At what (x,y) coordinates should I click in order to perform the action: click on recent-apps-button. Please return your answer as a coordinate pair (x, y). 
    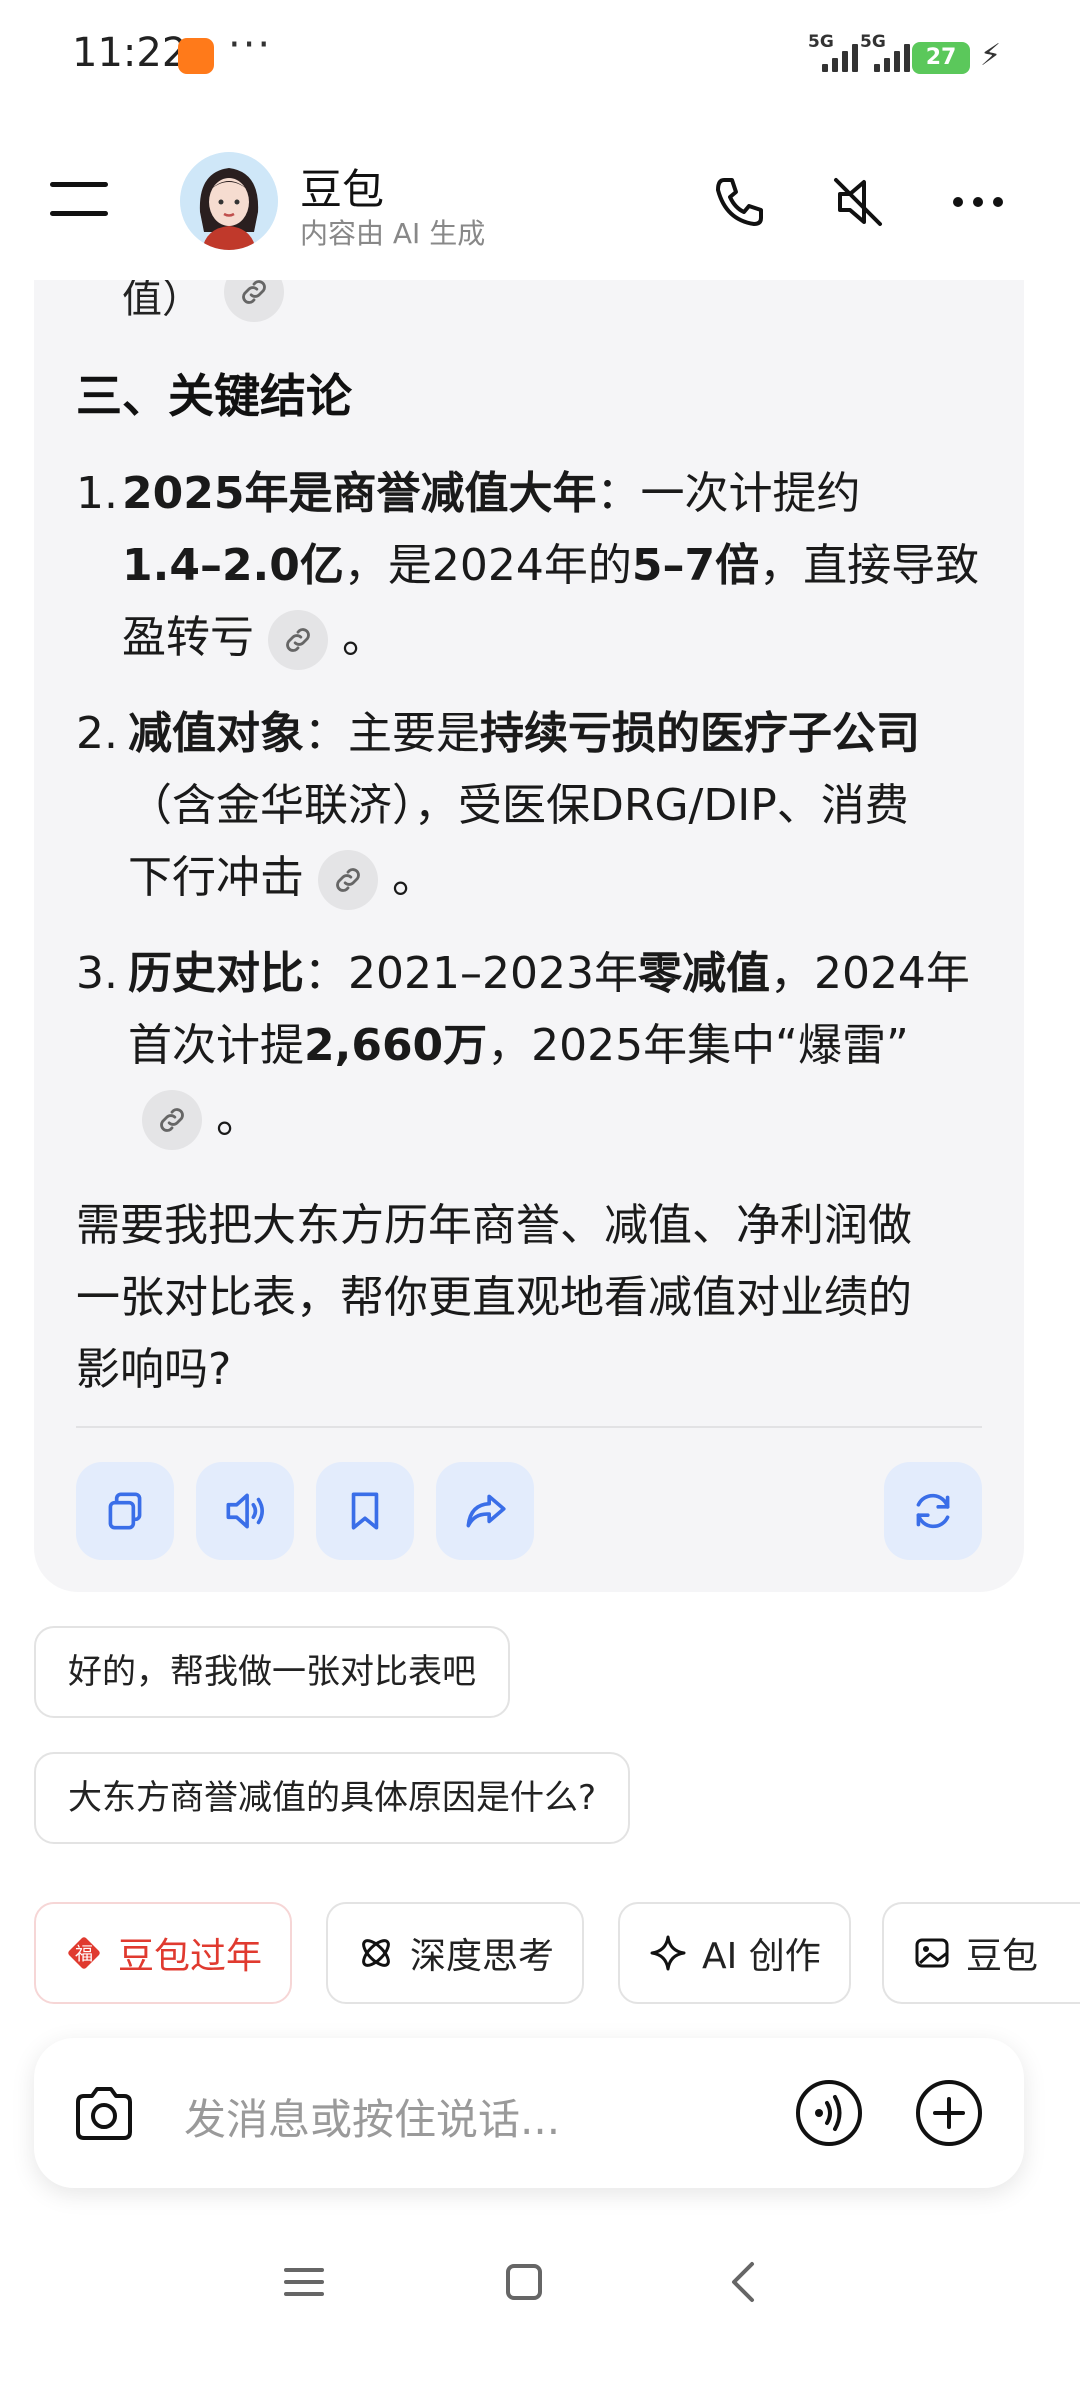
    Looking at the image, I should click on (304, 2282).